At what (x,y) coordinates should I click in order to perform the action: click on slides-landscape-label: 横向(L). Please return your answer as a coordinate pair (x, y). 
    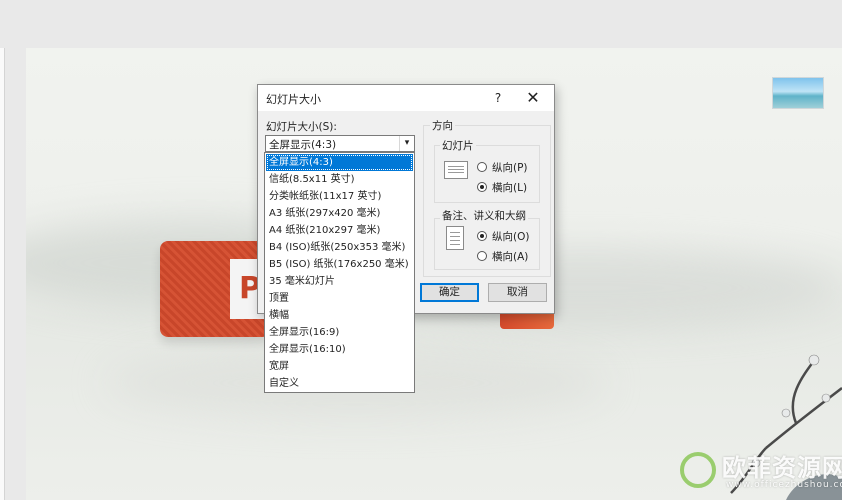
    Looking at the image, I should click on (509, 187).